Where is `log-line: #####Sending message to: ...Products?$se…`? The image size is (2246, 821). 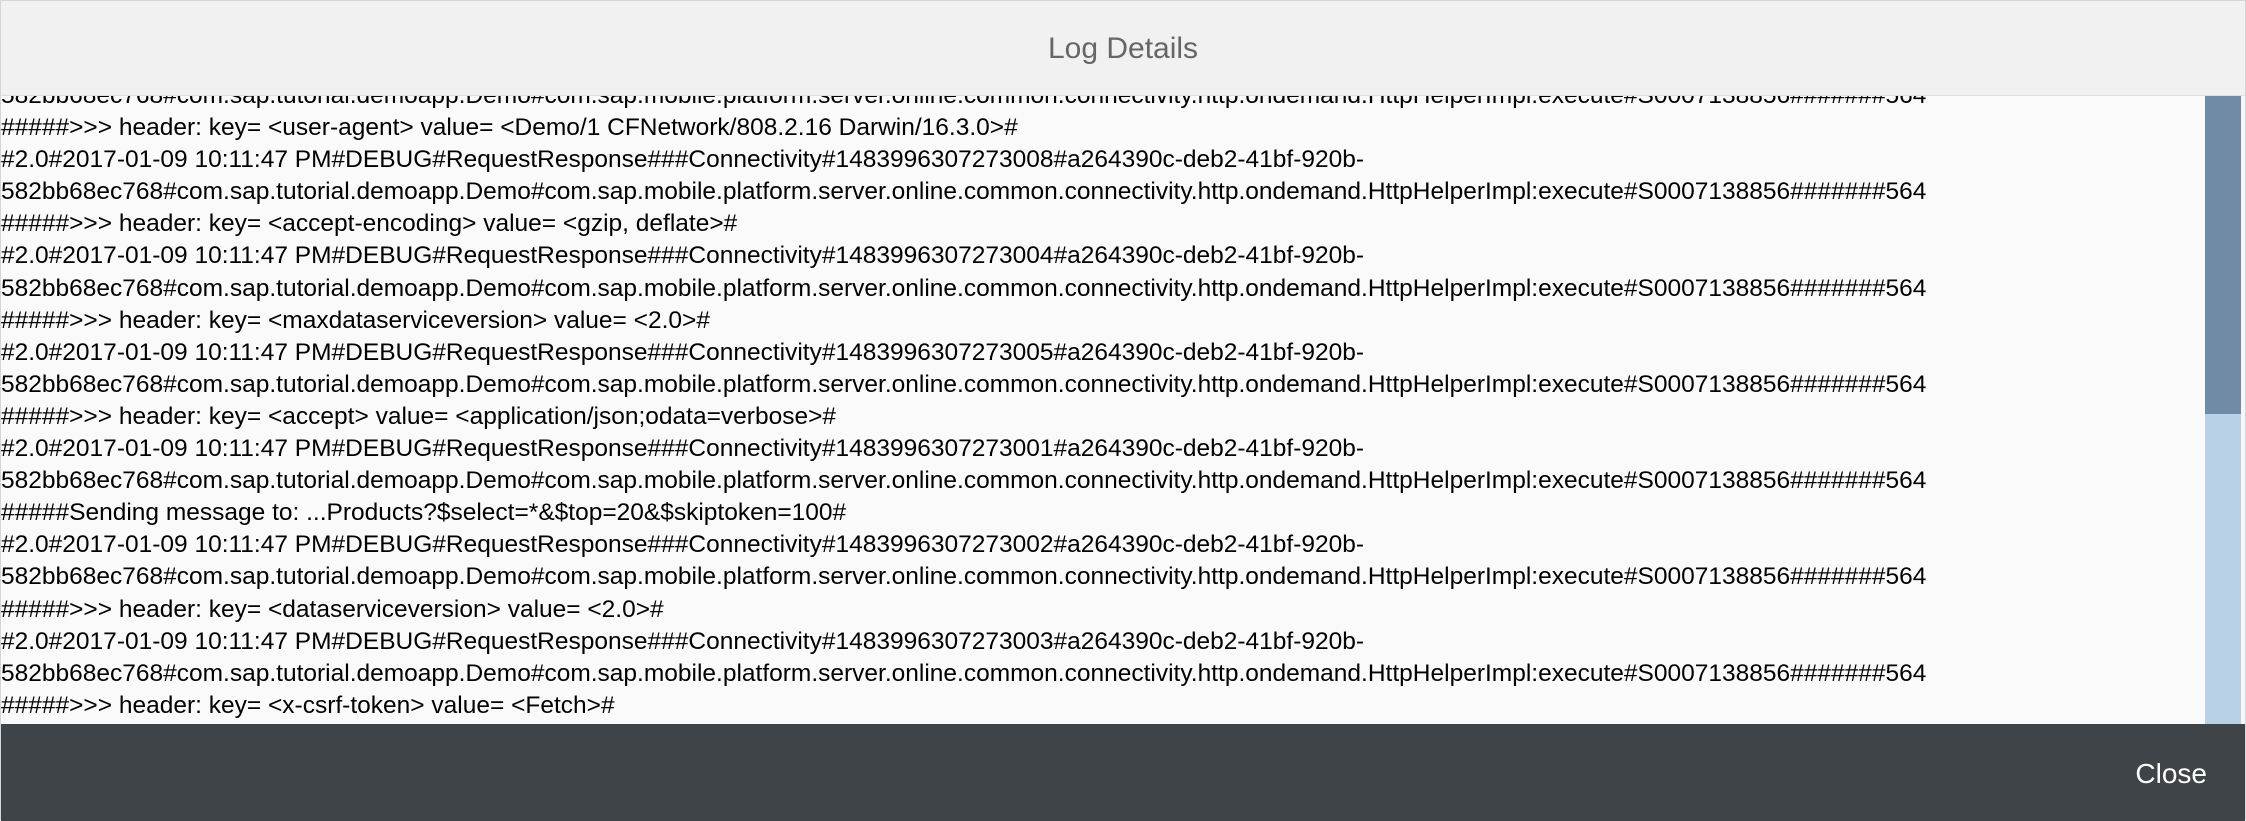
log-line: #####Sending message to: ...Products?$se… is located at coordinates (424, 513).